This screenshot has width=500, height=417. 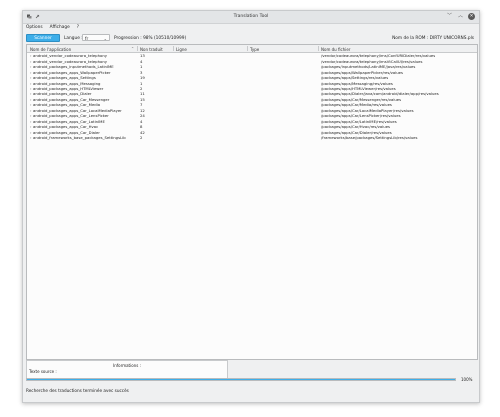 I want to click on column-header-filename: Nom du fichier, so click(x=335, y=49).